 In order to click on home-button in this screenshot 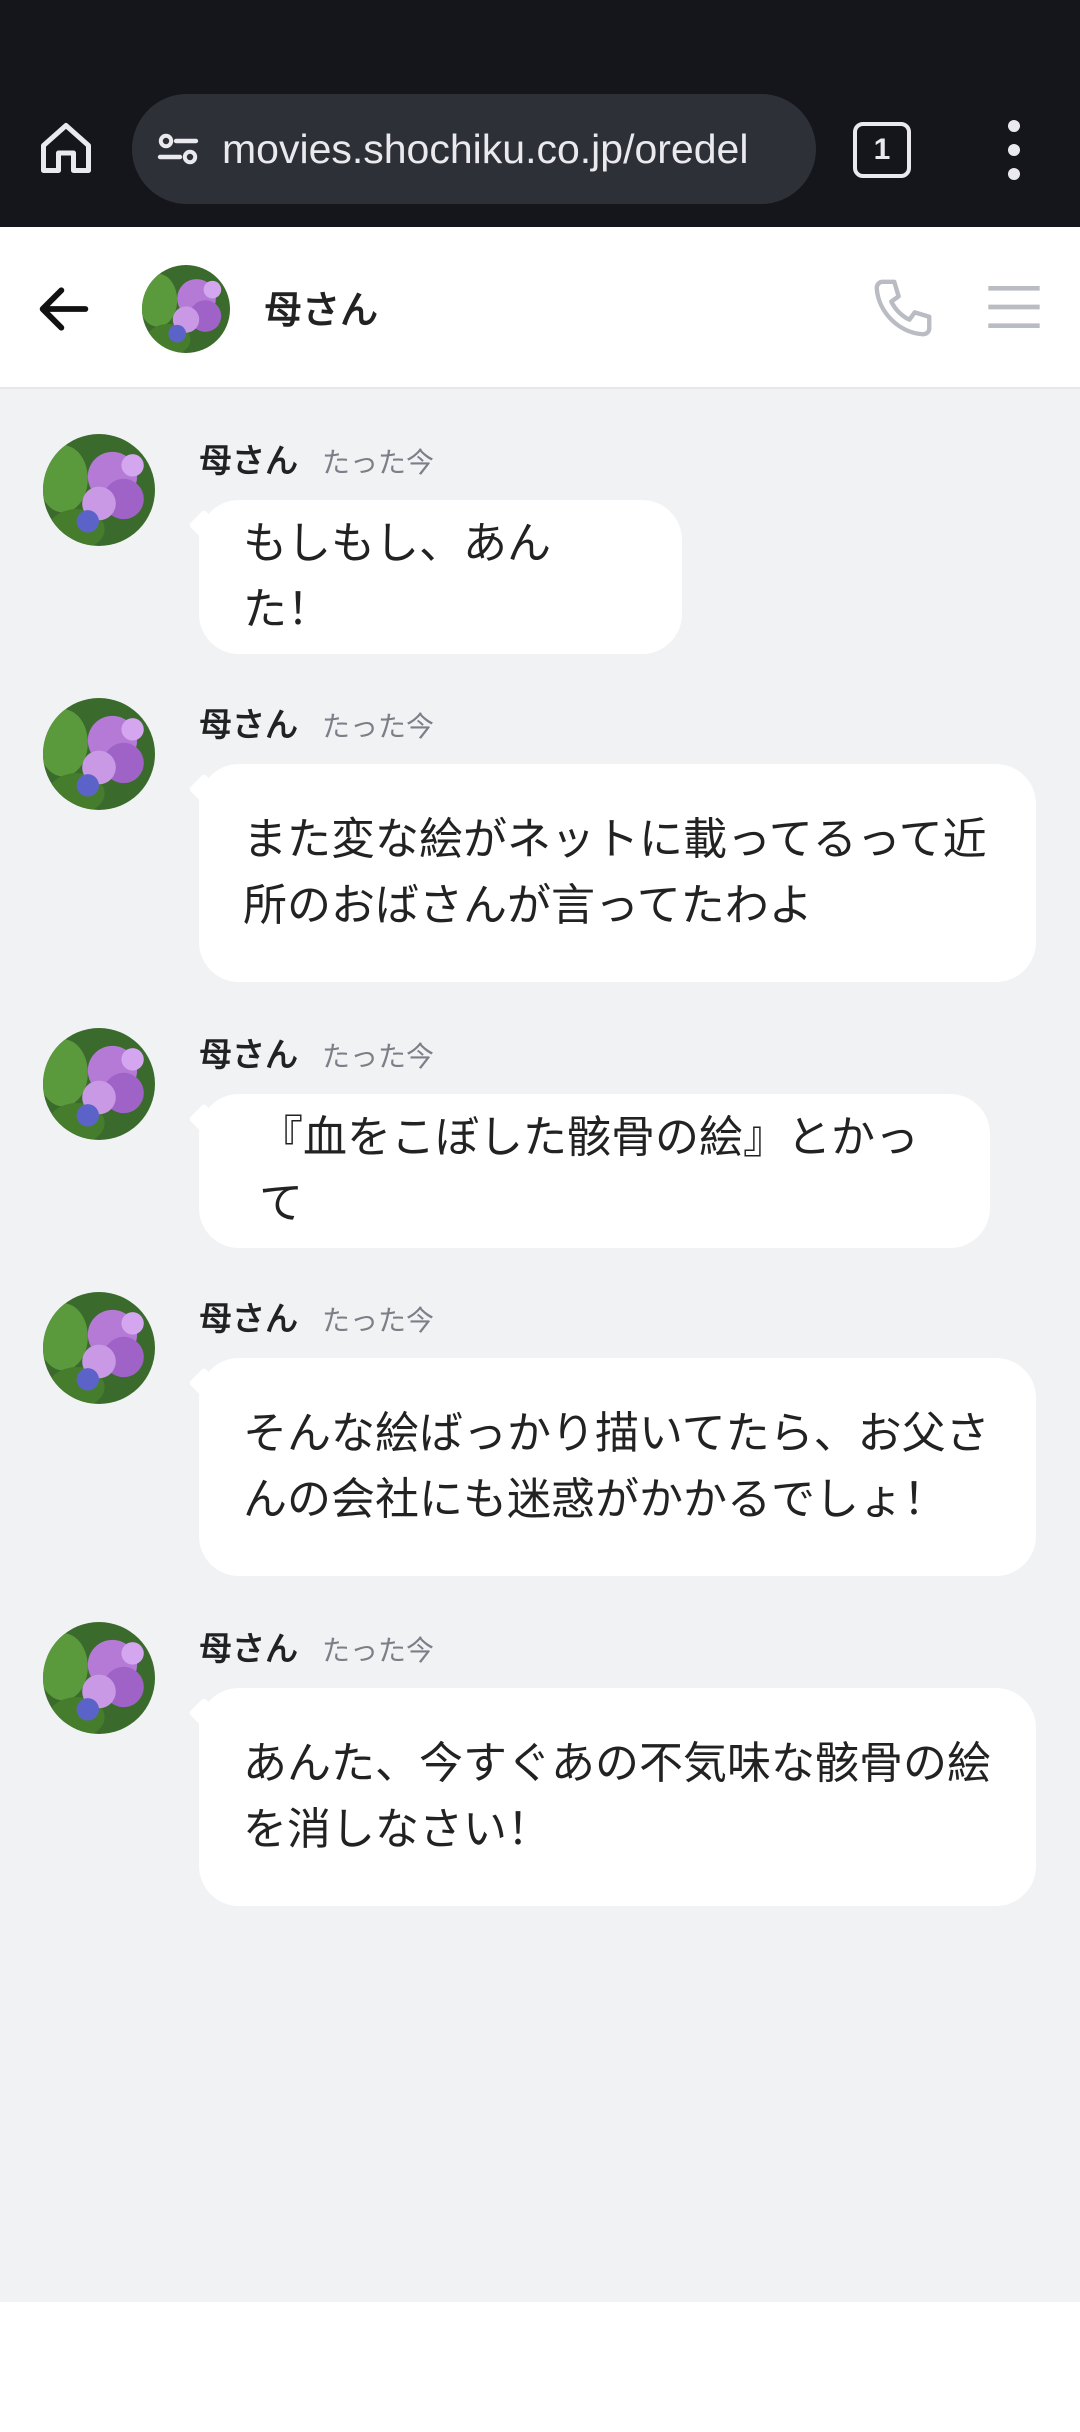, I will do `click(66, 148)`.